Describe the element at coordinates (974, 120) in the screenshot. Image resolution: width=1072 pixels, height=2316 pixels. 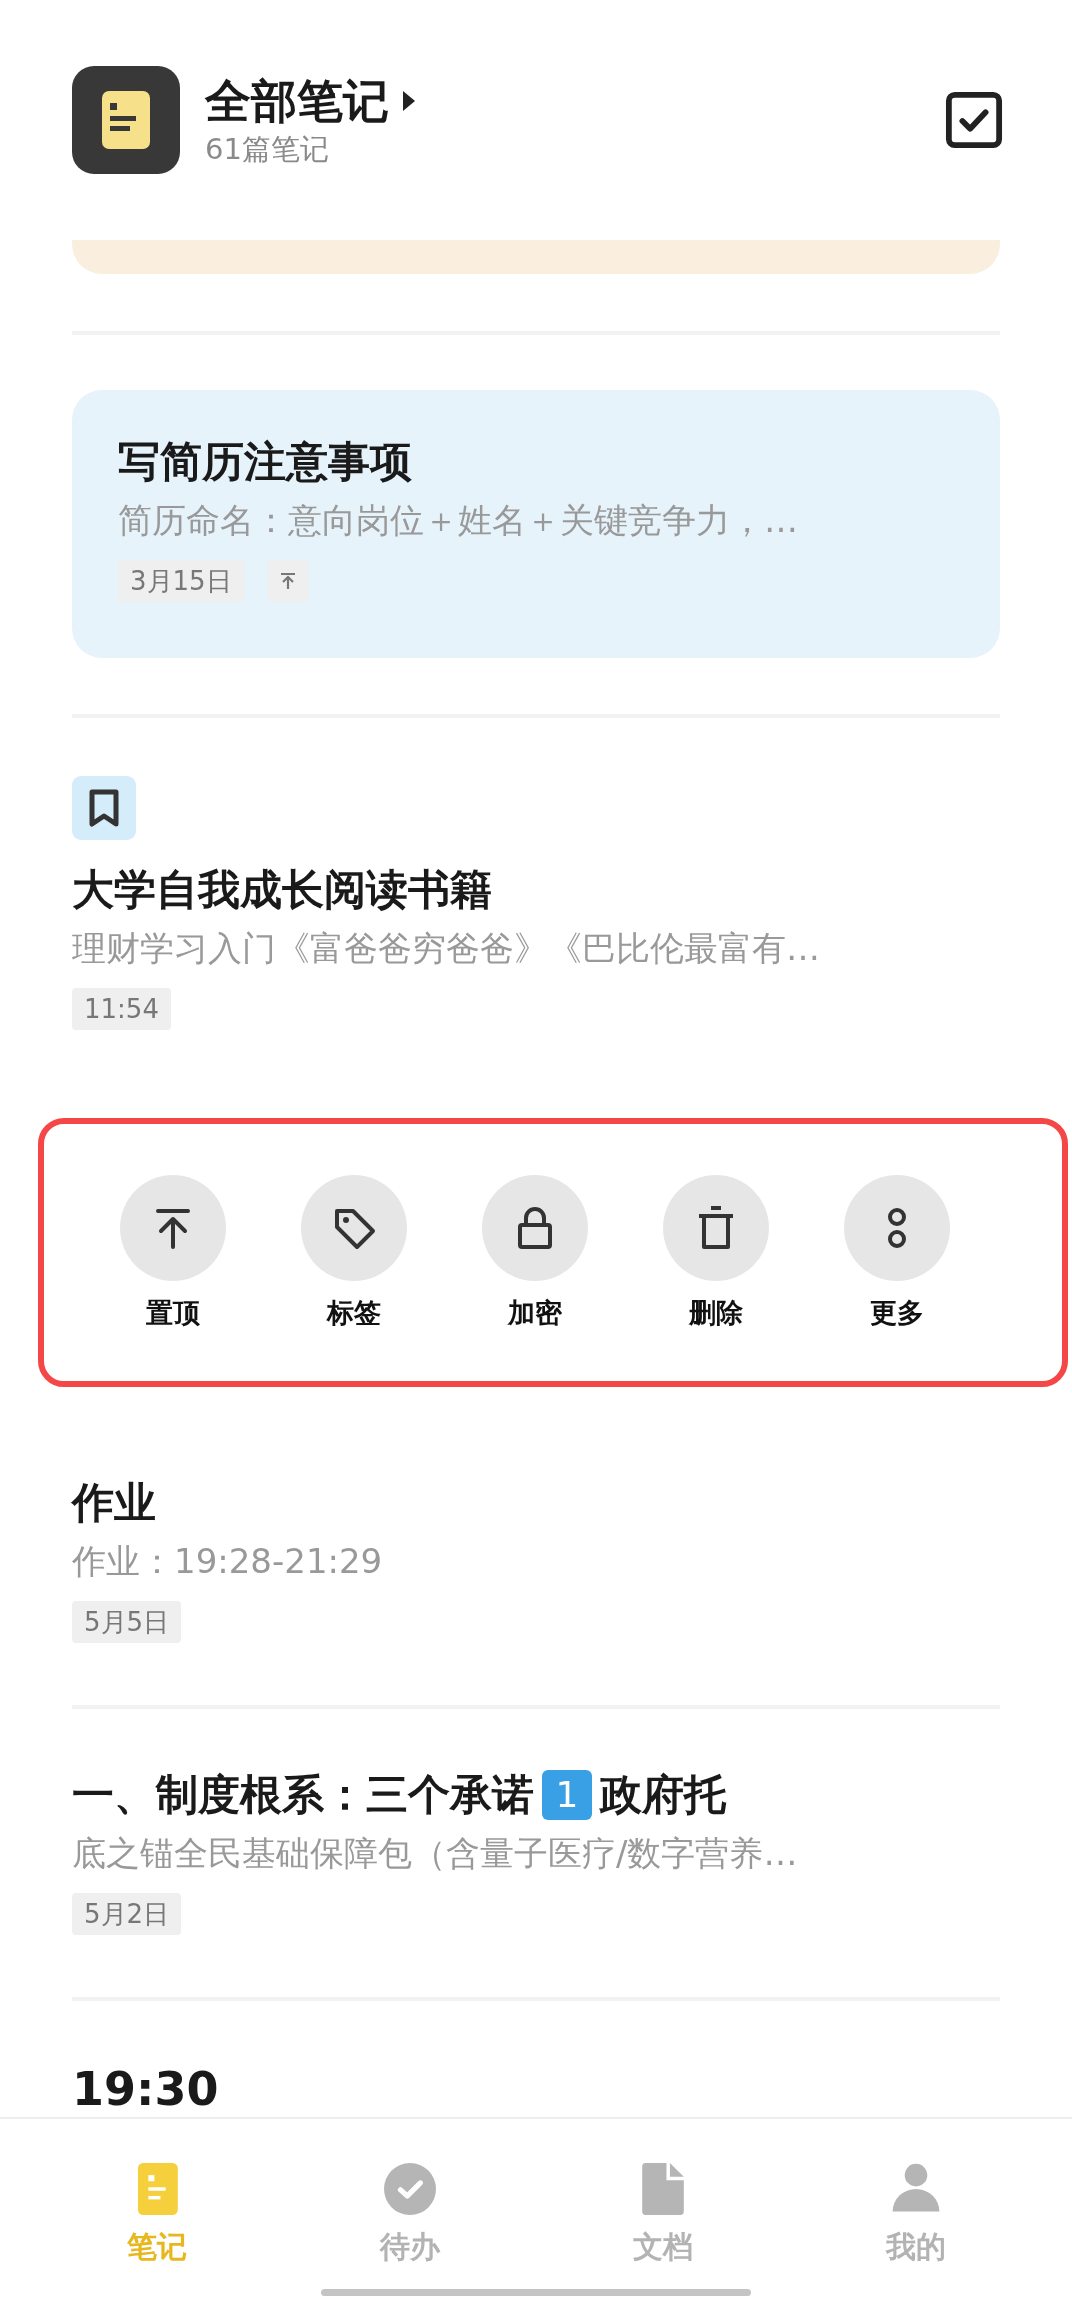
I see `checkbox-icon` at that location.